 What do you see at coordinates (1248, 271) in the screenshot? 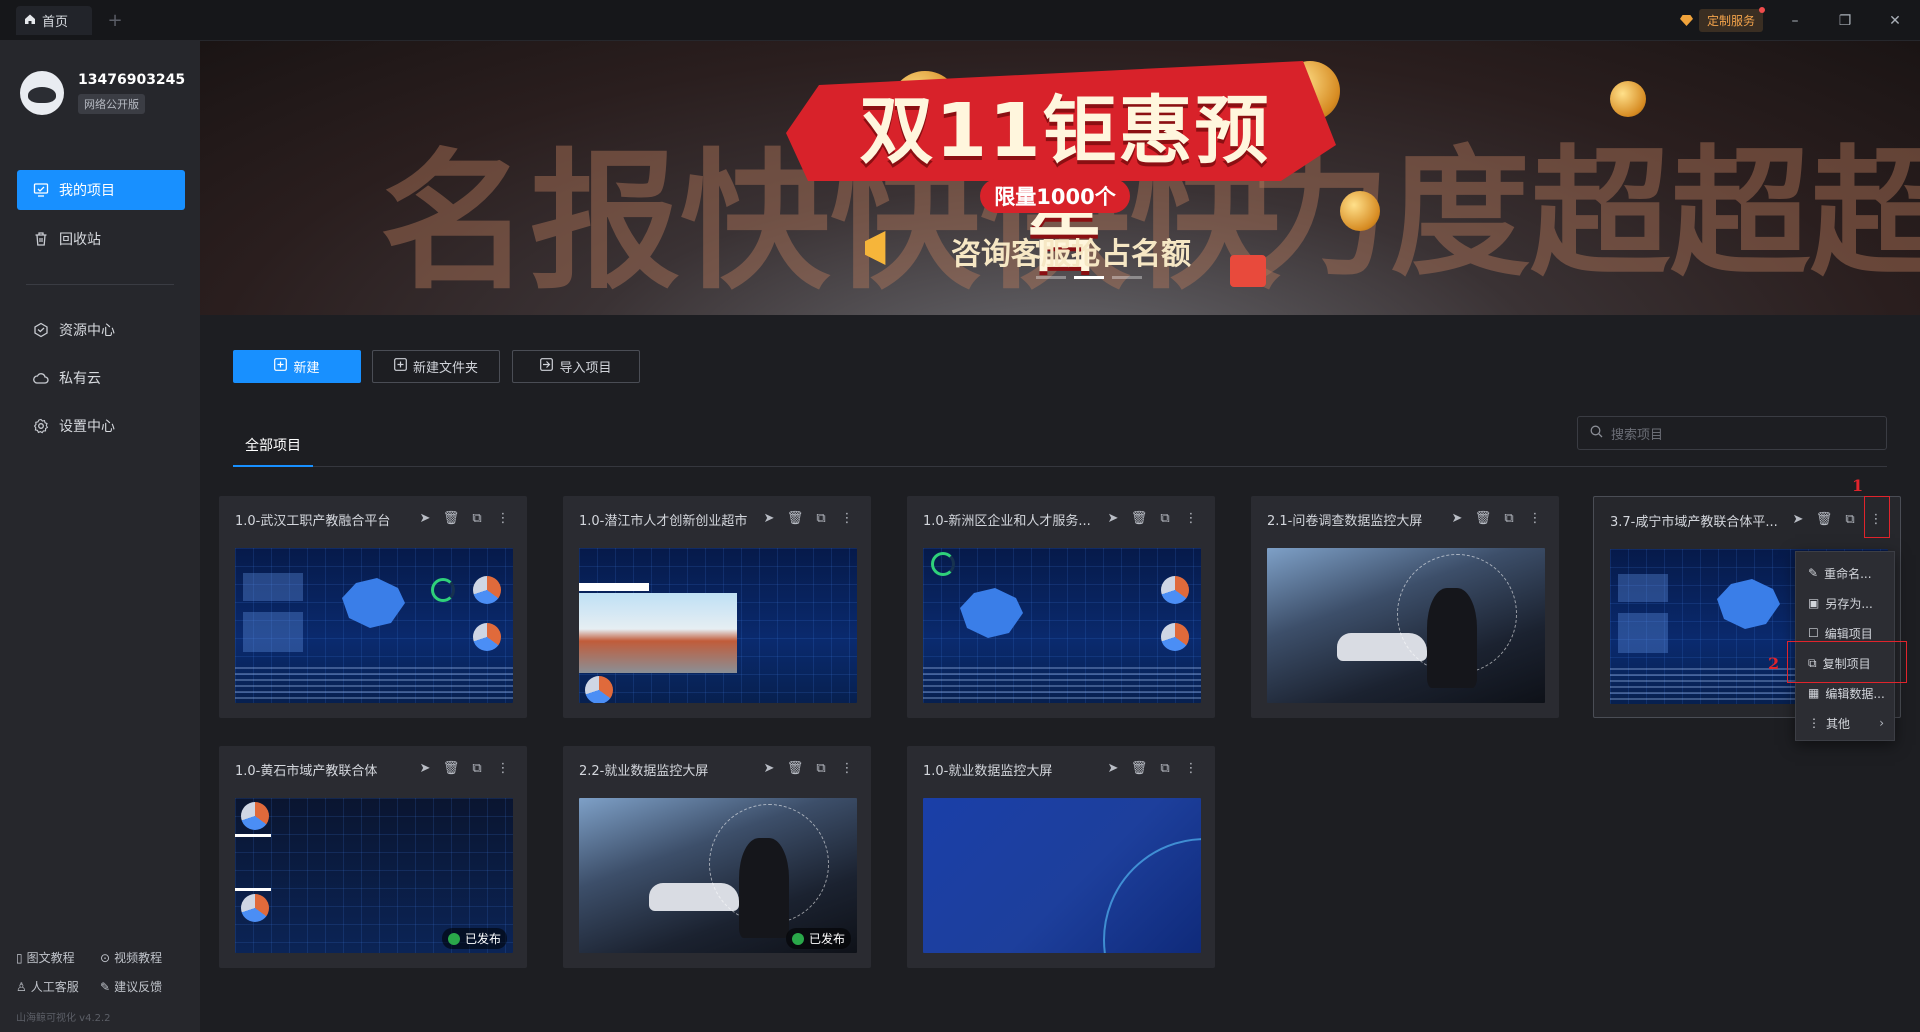
I see `gift-icon` at bounding box center [1248, 271].